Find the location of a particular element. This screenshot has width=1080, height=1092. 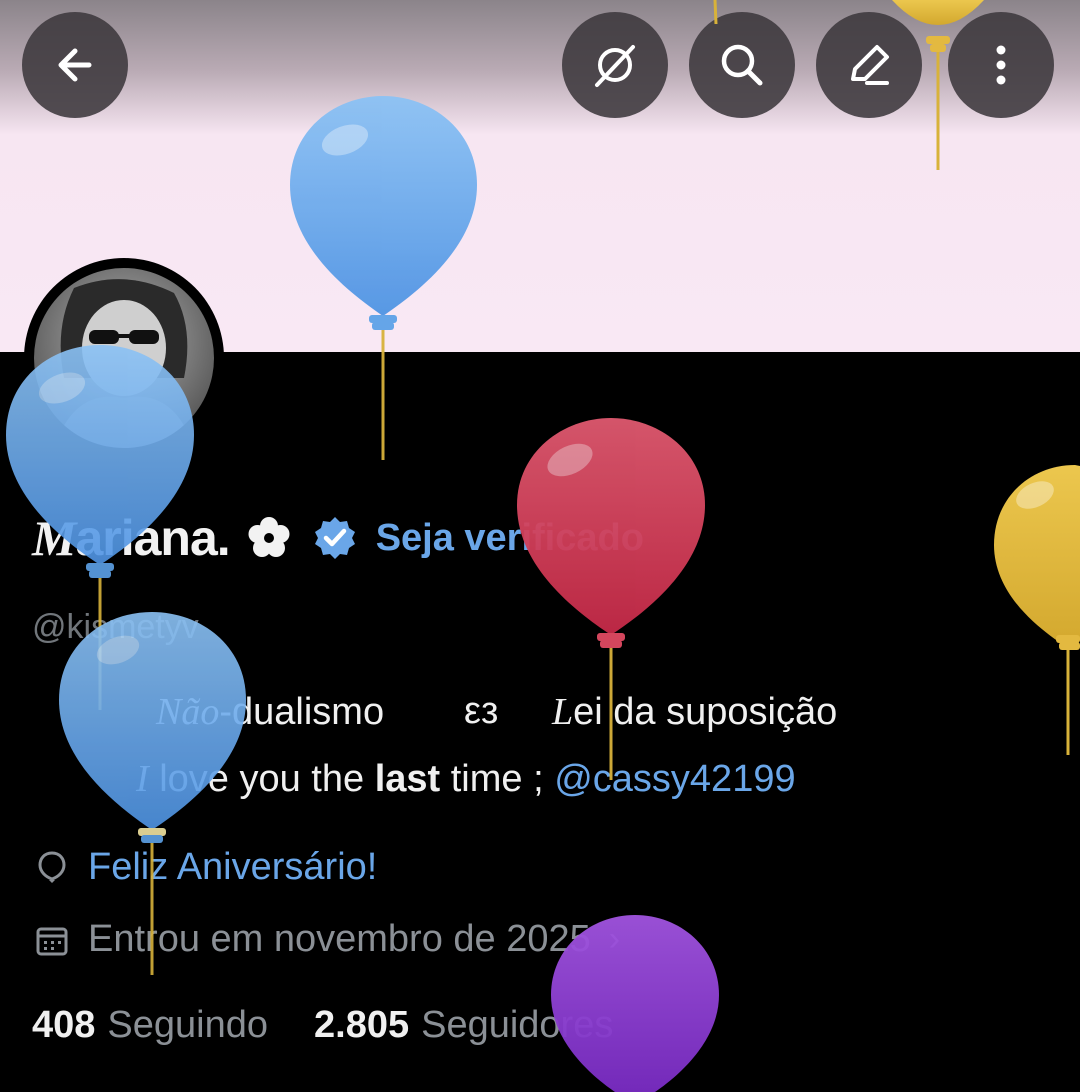

avatar is located at coordinates (124, 358).